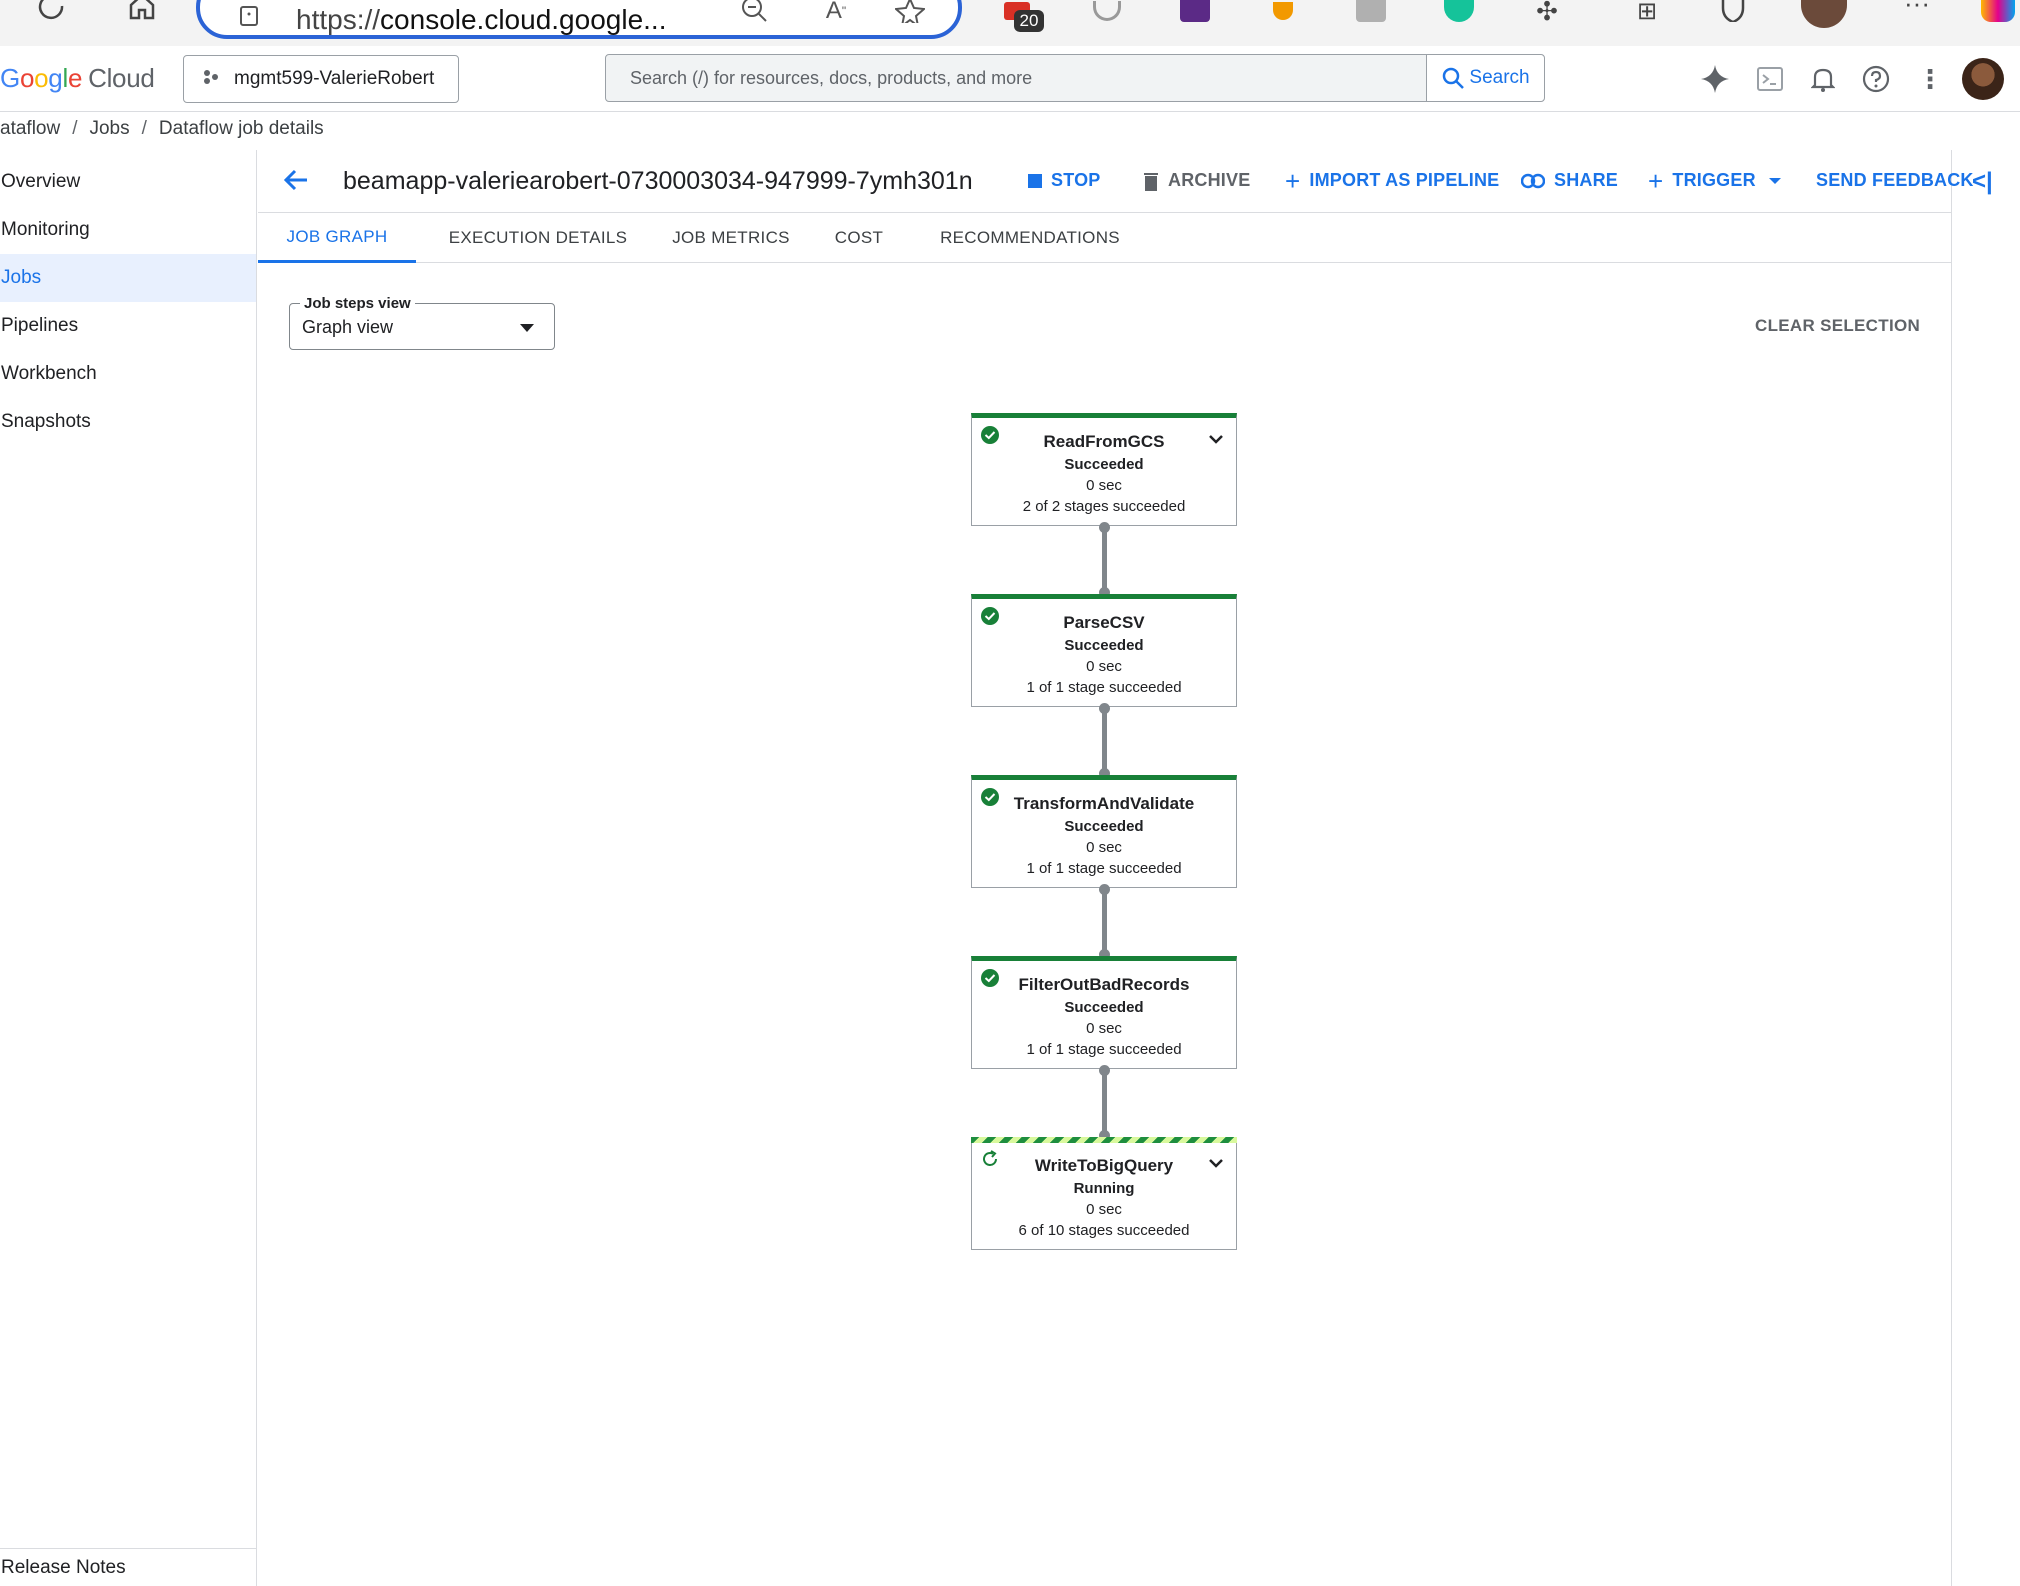 This screenshot has width=2020, height=1586. Describe the element at coordinates (1547, 13) in the screenshot. I see `extensions-puzzle-icon: ✣` at that location.